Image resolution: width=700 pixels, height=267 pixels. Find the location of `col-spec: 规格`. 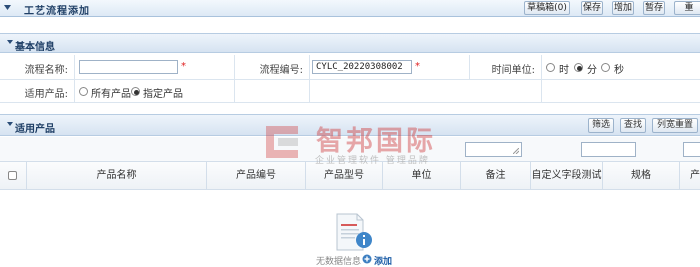

col-spec: 规格 is located at coordinates (641, 176).